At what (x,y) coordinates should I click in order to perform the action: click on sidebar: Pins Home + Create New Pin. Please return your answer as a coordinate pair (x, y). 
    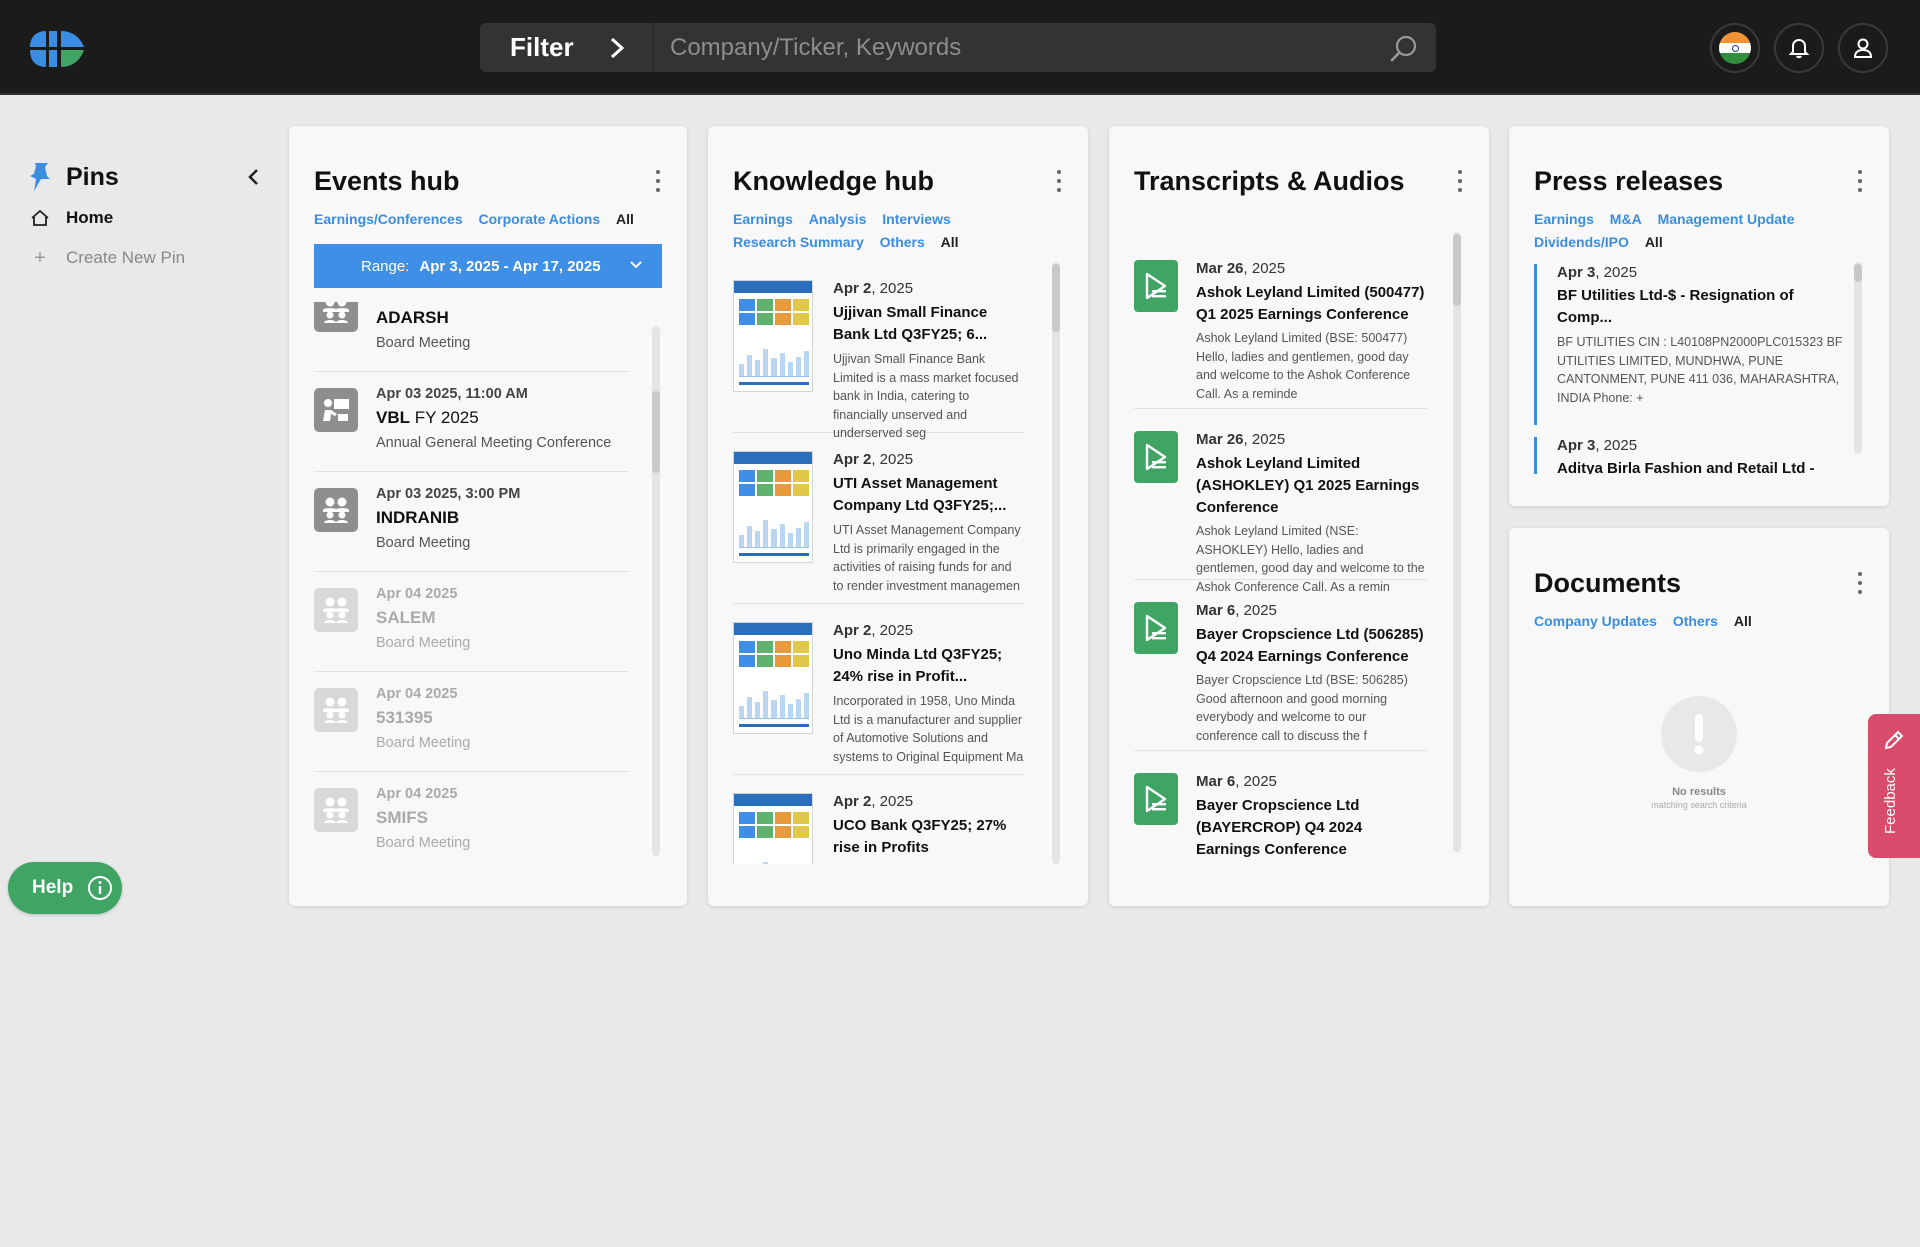
    Looking at the image, I should click on (146, 217).